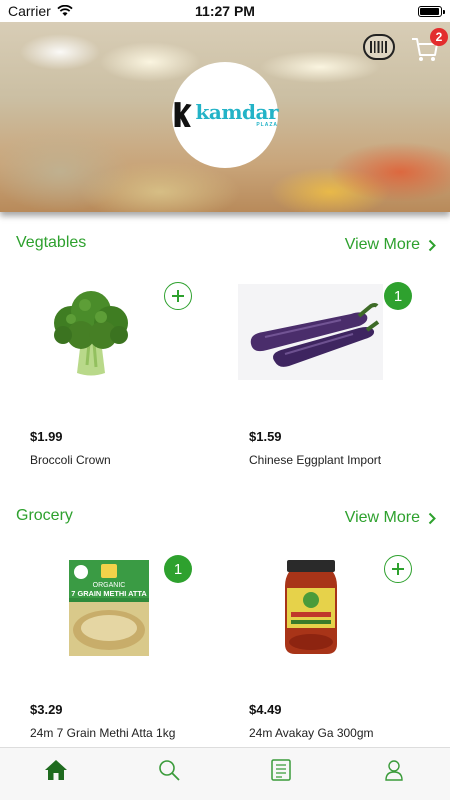  Describe the element at coordinates (44, 515) in the screenshot. I see `section-title: Grocery` at that location.